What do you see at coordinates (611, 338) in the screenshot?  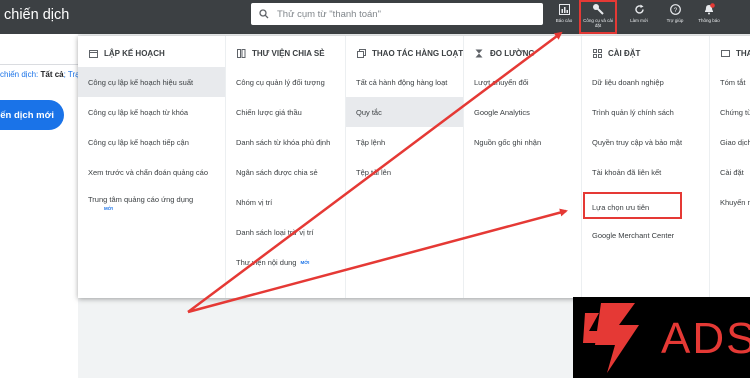 I see `lightning-logo-icon` at bounding box center [611, 338].